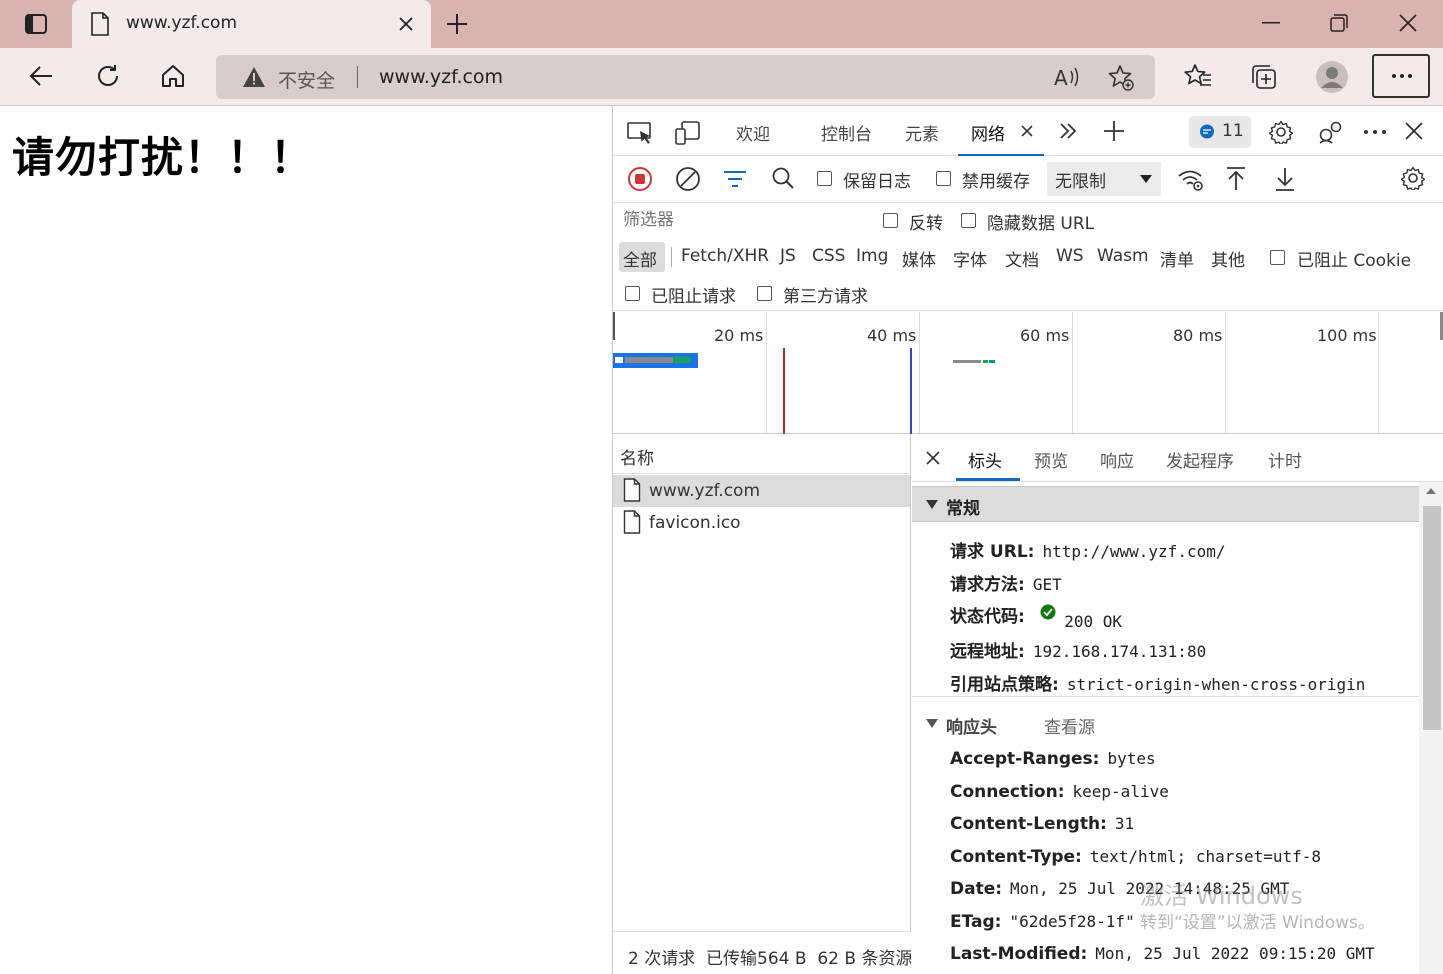  What do you see at coordinates (824, 178) in the screenshot?
I see `preserve-log-checkbox` at bounding box center [824, 178].